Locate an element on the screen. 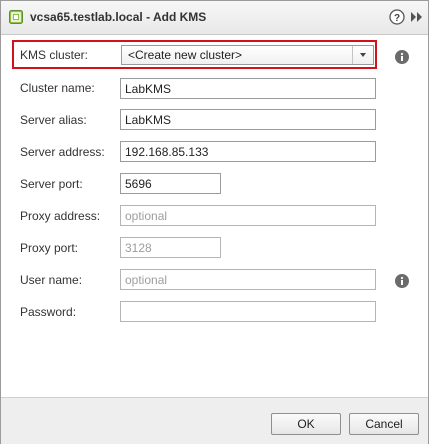 The image size is (429, 444). dialog-titlebar: vcsa65.testlab.local - Add KMS ? is located at coordinates (214, 18).